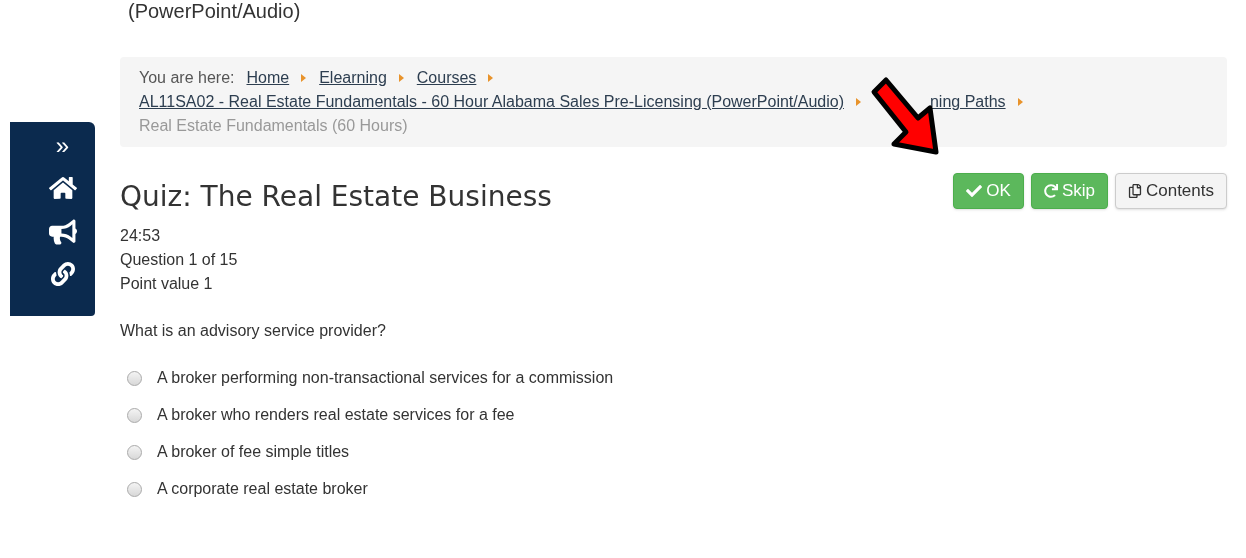 The width and height of the screenshot is (1246, 558). Describe the element at coordinates (62, 274) in the screenshot. I see `link-icon` at that location.